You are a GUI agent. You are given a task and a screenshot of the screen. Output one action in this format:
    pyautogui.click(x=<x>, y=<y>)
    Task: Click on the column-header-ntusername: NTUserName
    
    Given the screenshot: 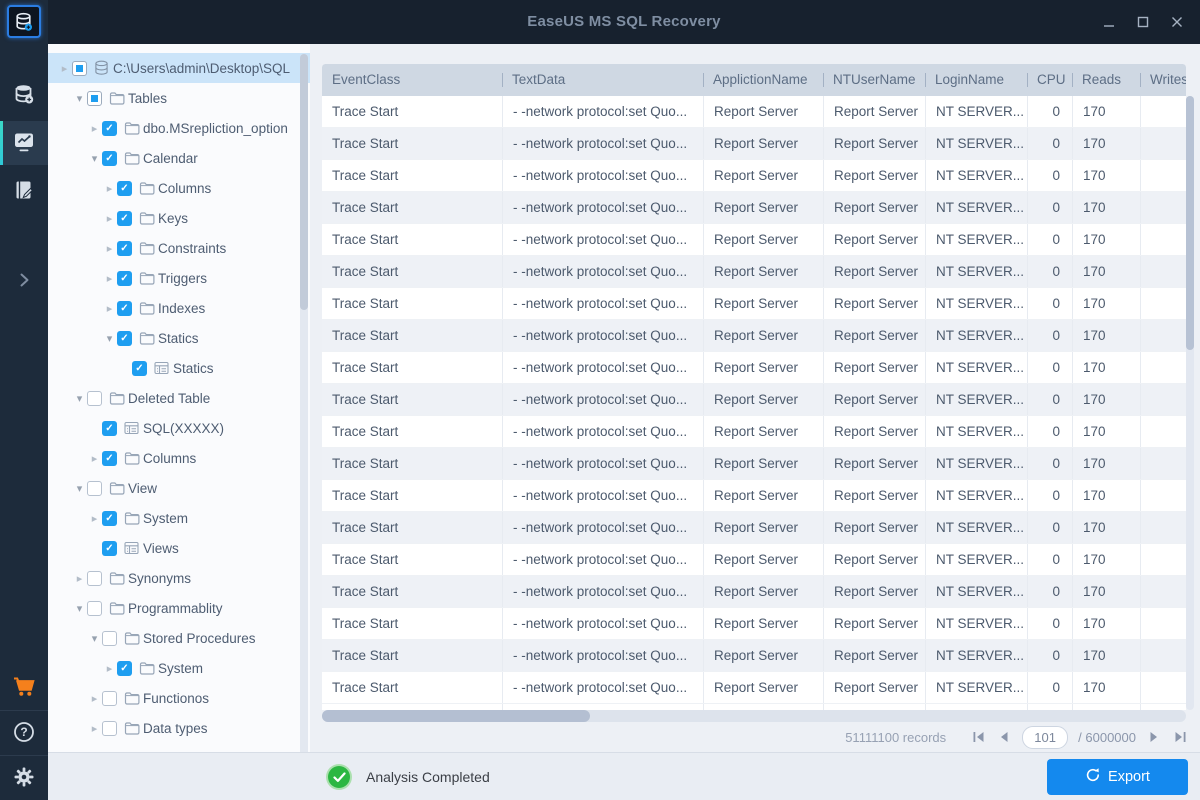 What is the action you would take?
    pyautogui.click(x=874, y=80)
    